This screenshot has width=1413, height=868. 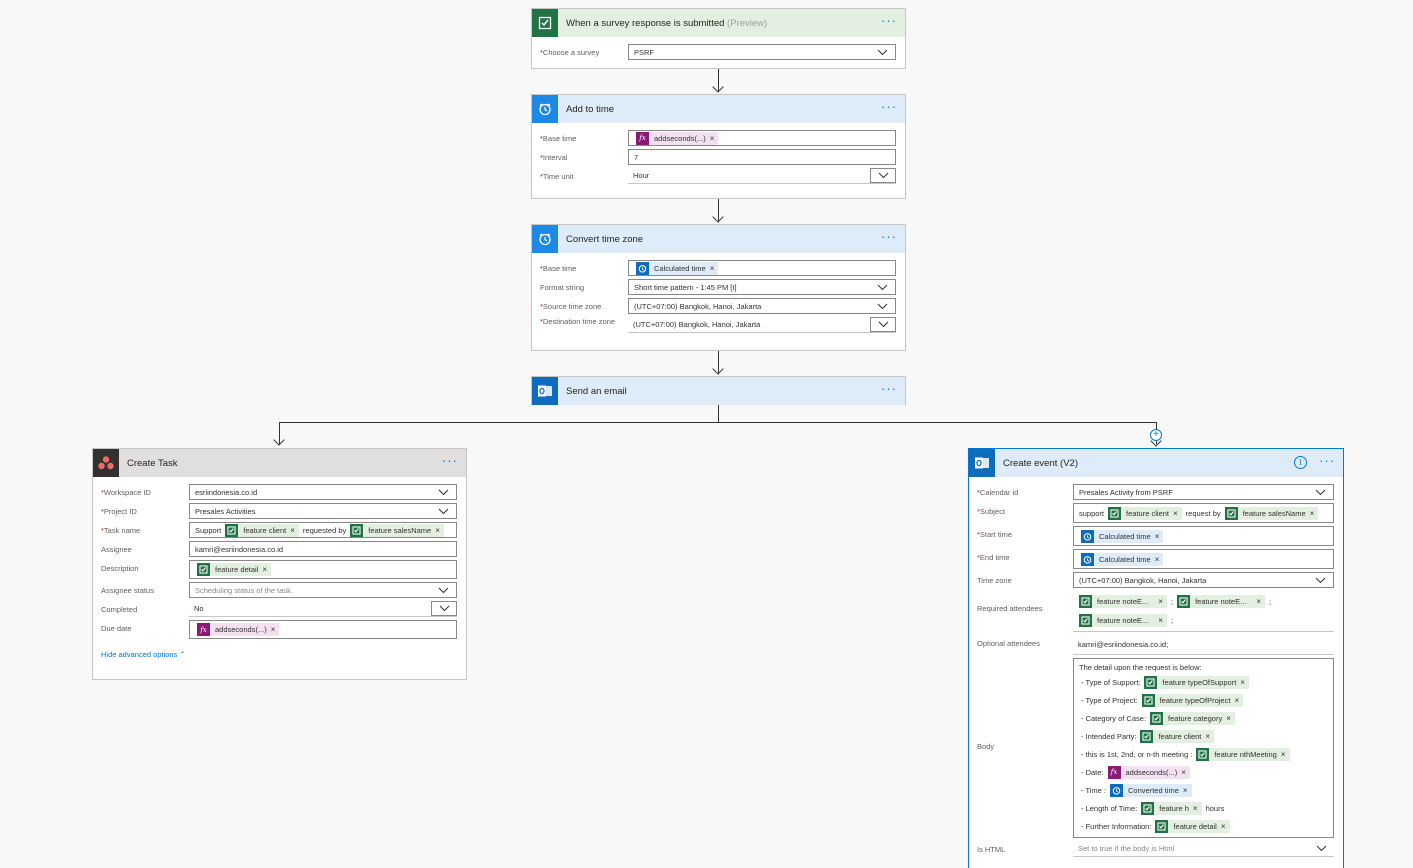 I want to click on assignee-status-dropdown: Scheduling status of the task., so click(x=323, y=590).